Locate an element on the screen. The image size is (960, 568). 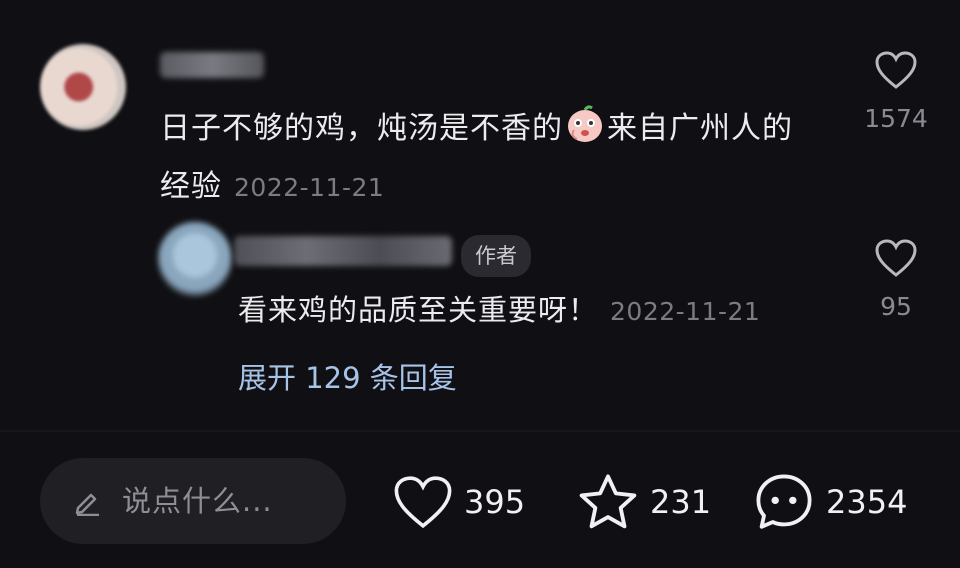
expand-replies-link: 展开 129 条回复 is located at coordinates (347, 378).